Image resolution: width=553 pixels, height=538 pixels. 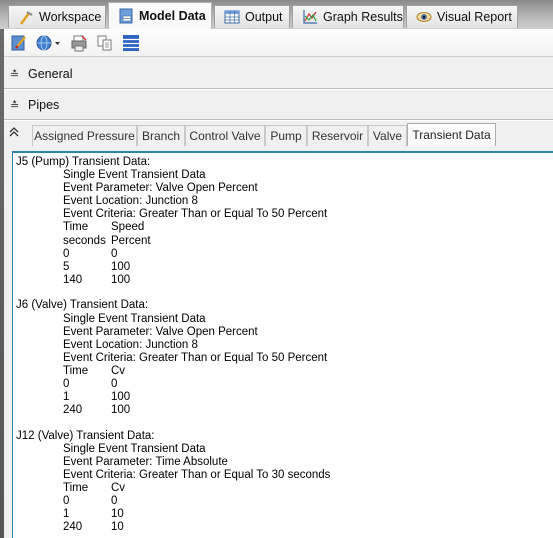 What do you see at coordinates (84, 240) in the screenshot?
I see `table-cell: seconds` at bounding box center [84, 240].